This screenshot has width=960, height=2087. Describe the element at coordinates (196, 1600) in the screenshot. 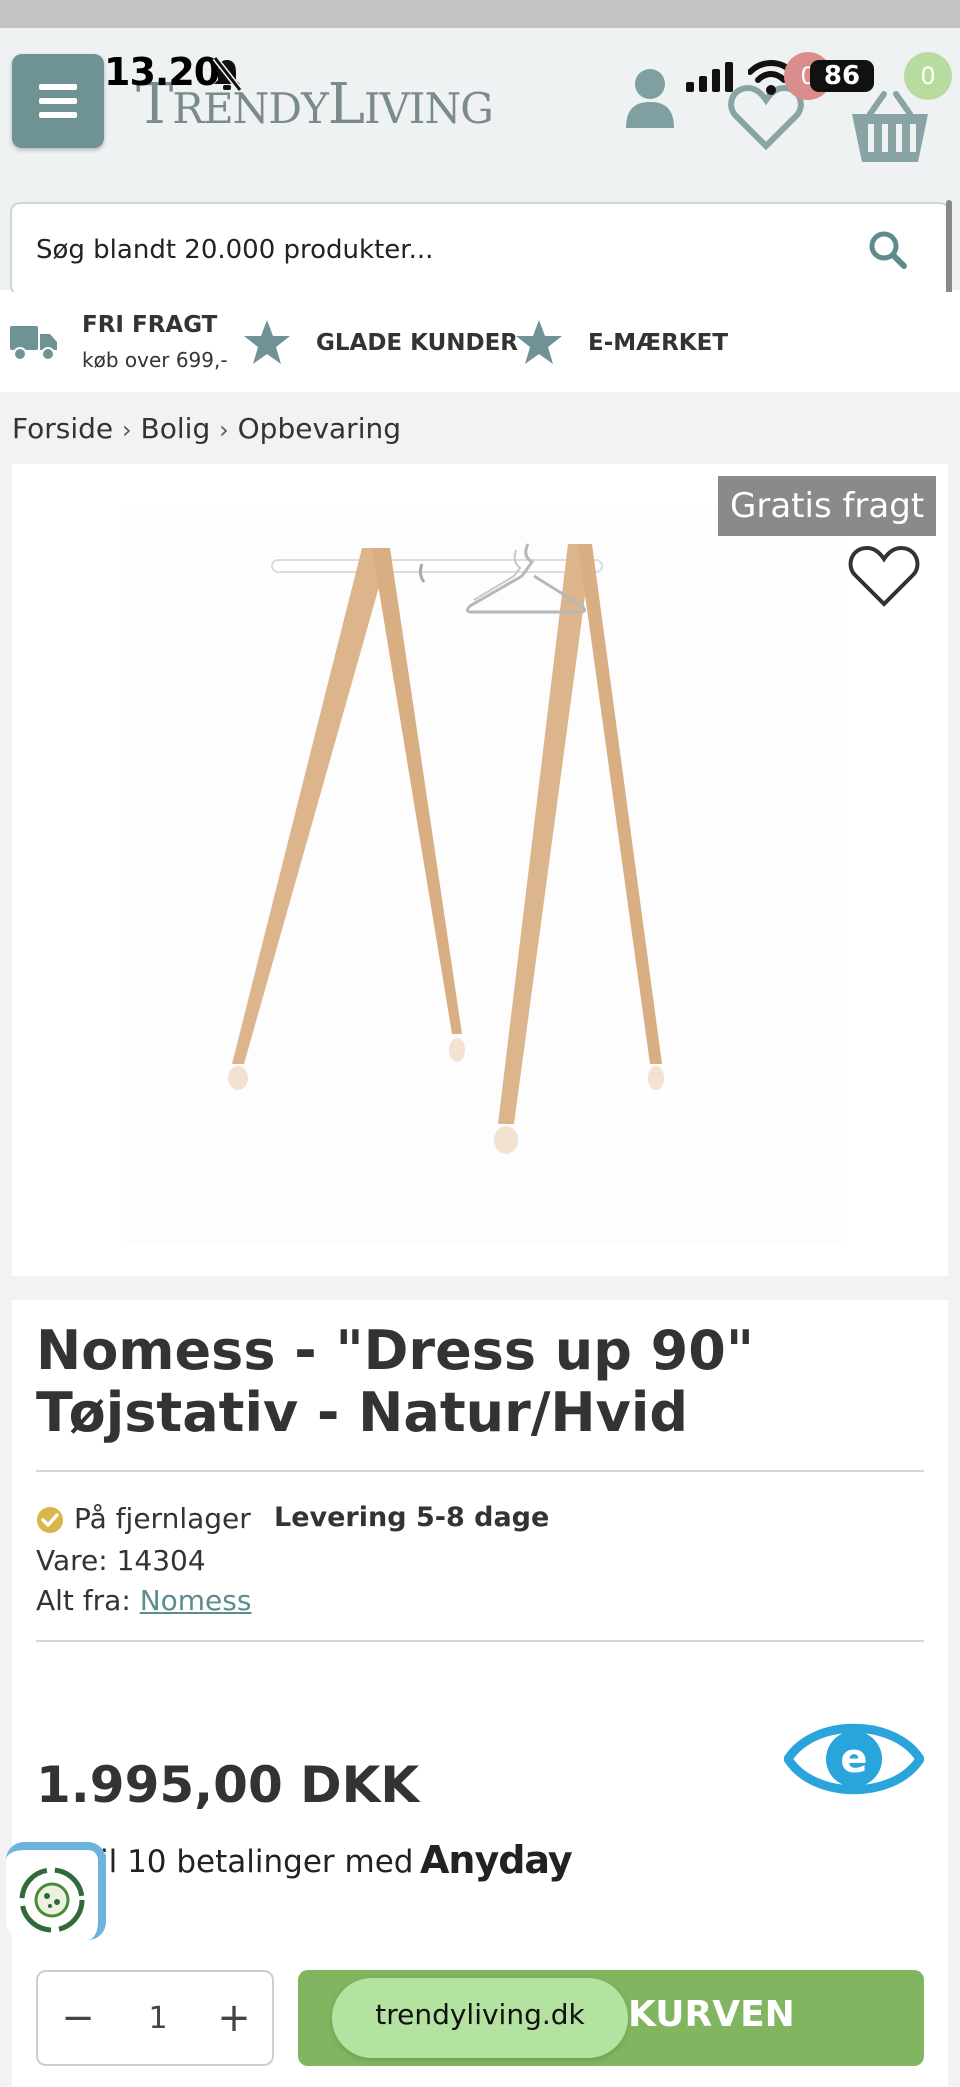

I see `brand-link: Nomess` at that location.